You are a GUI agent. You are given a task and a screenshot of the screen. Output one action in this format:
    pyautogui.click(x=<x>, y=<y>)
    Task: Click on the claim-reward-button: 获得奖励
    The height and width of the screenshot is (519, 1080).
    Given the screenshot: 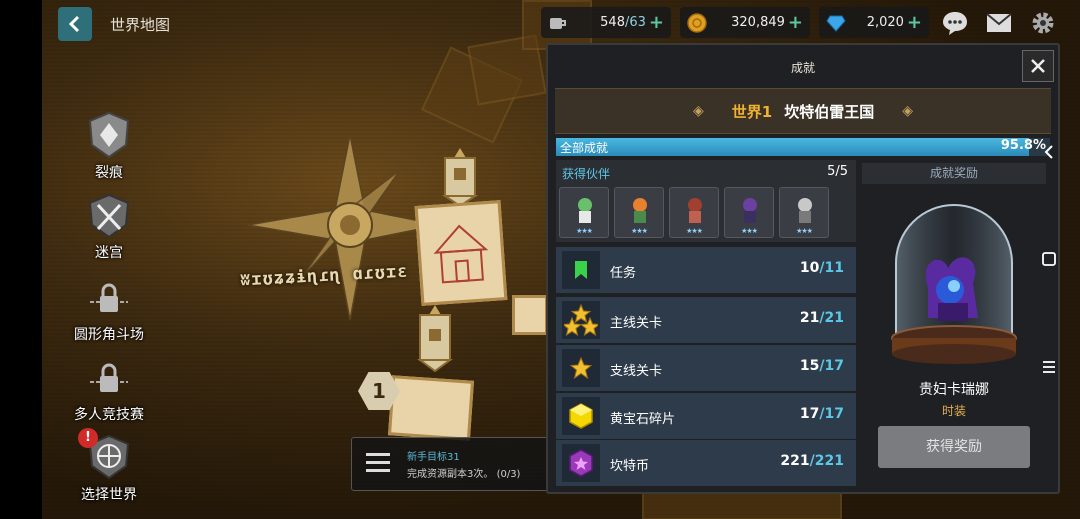 What is the action you would take?
    pyautogui.click(x=954, y=447)
    